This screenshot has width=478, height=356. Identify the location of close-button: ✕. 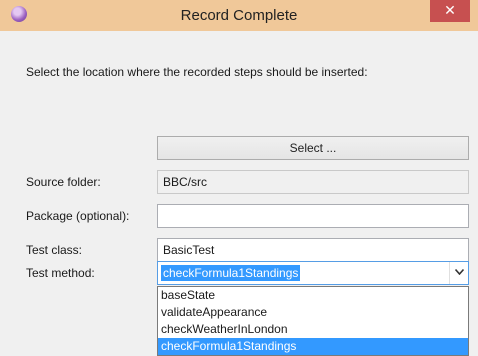
(450, 11).